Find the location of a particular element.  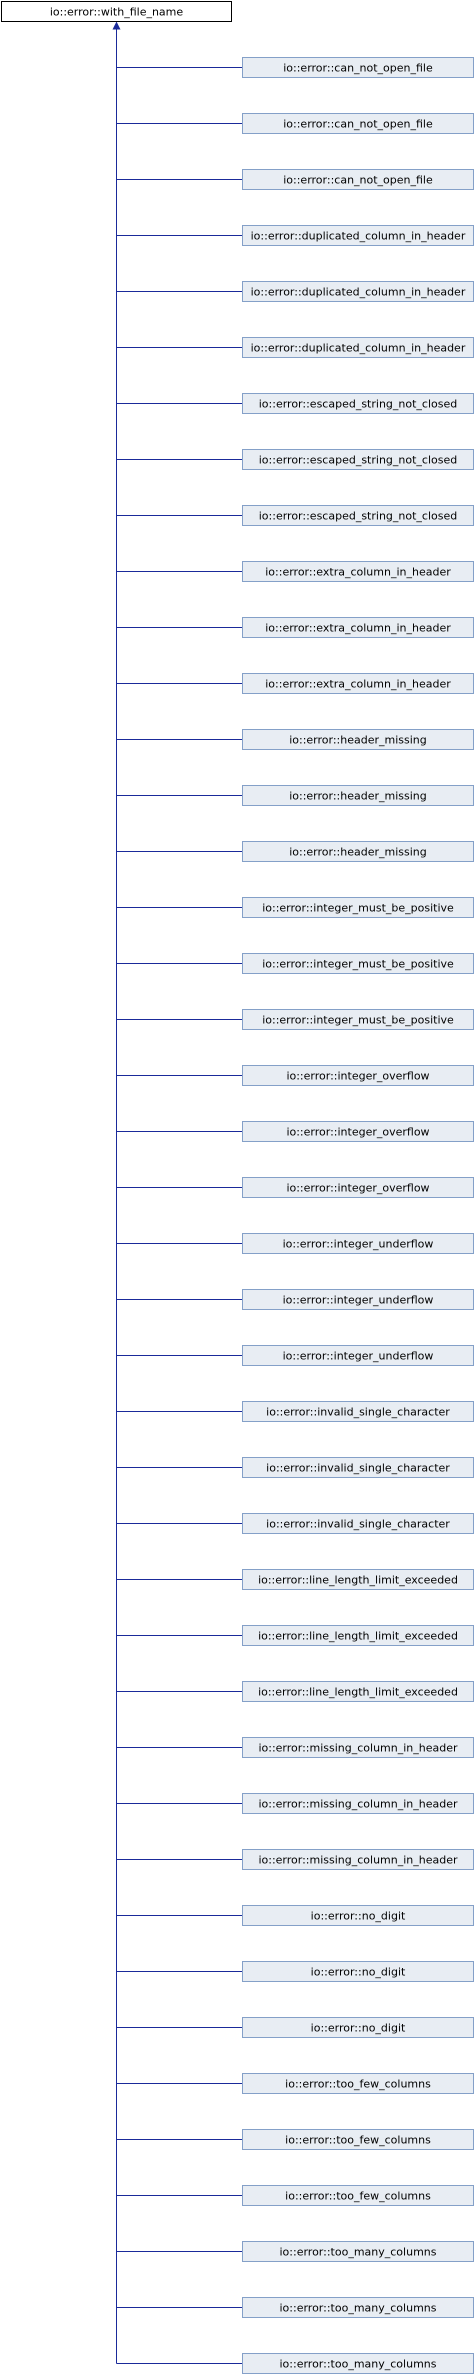

root-node-label: io::error::with_file_name is located at coordinates (117, 12).